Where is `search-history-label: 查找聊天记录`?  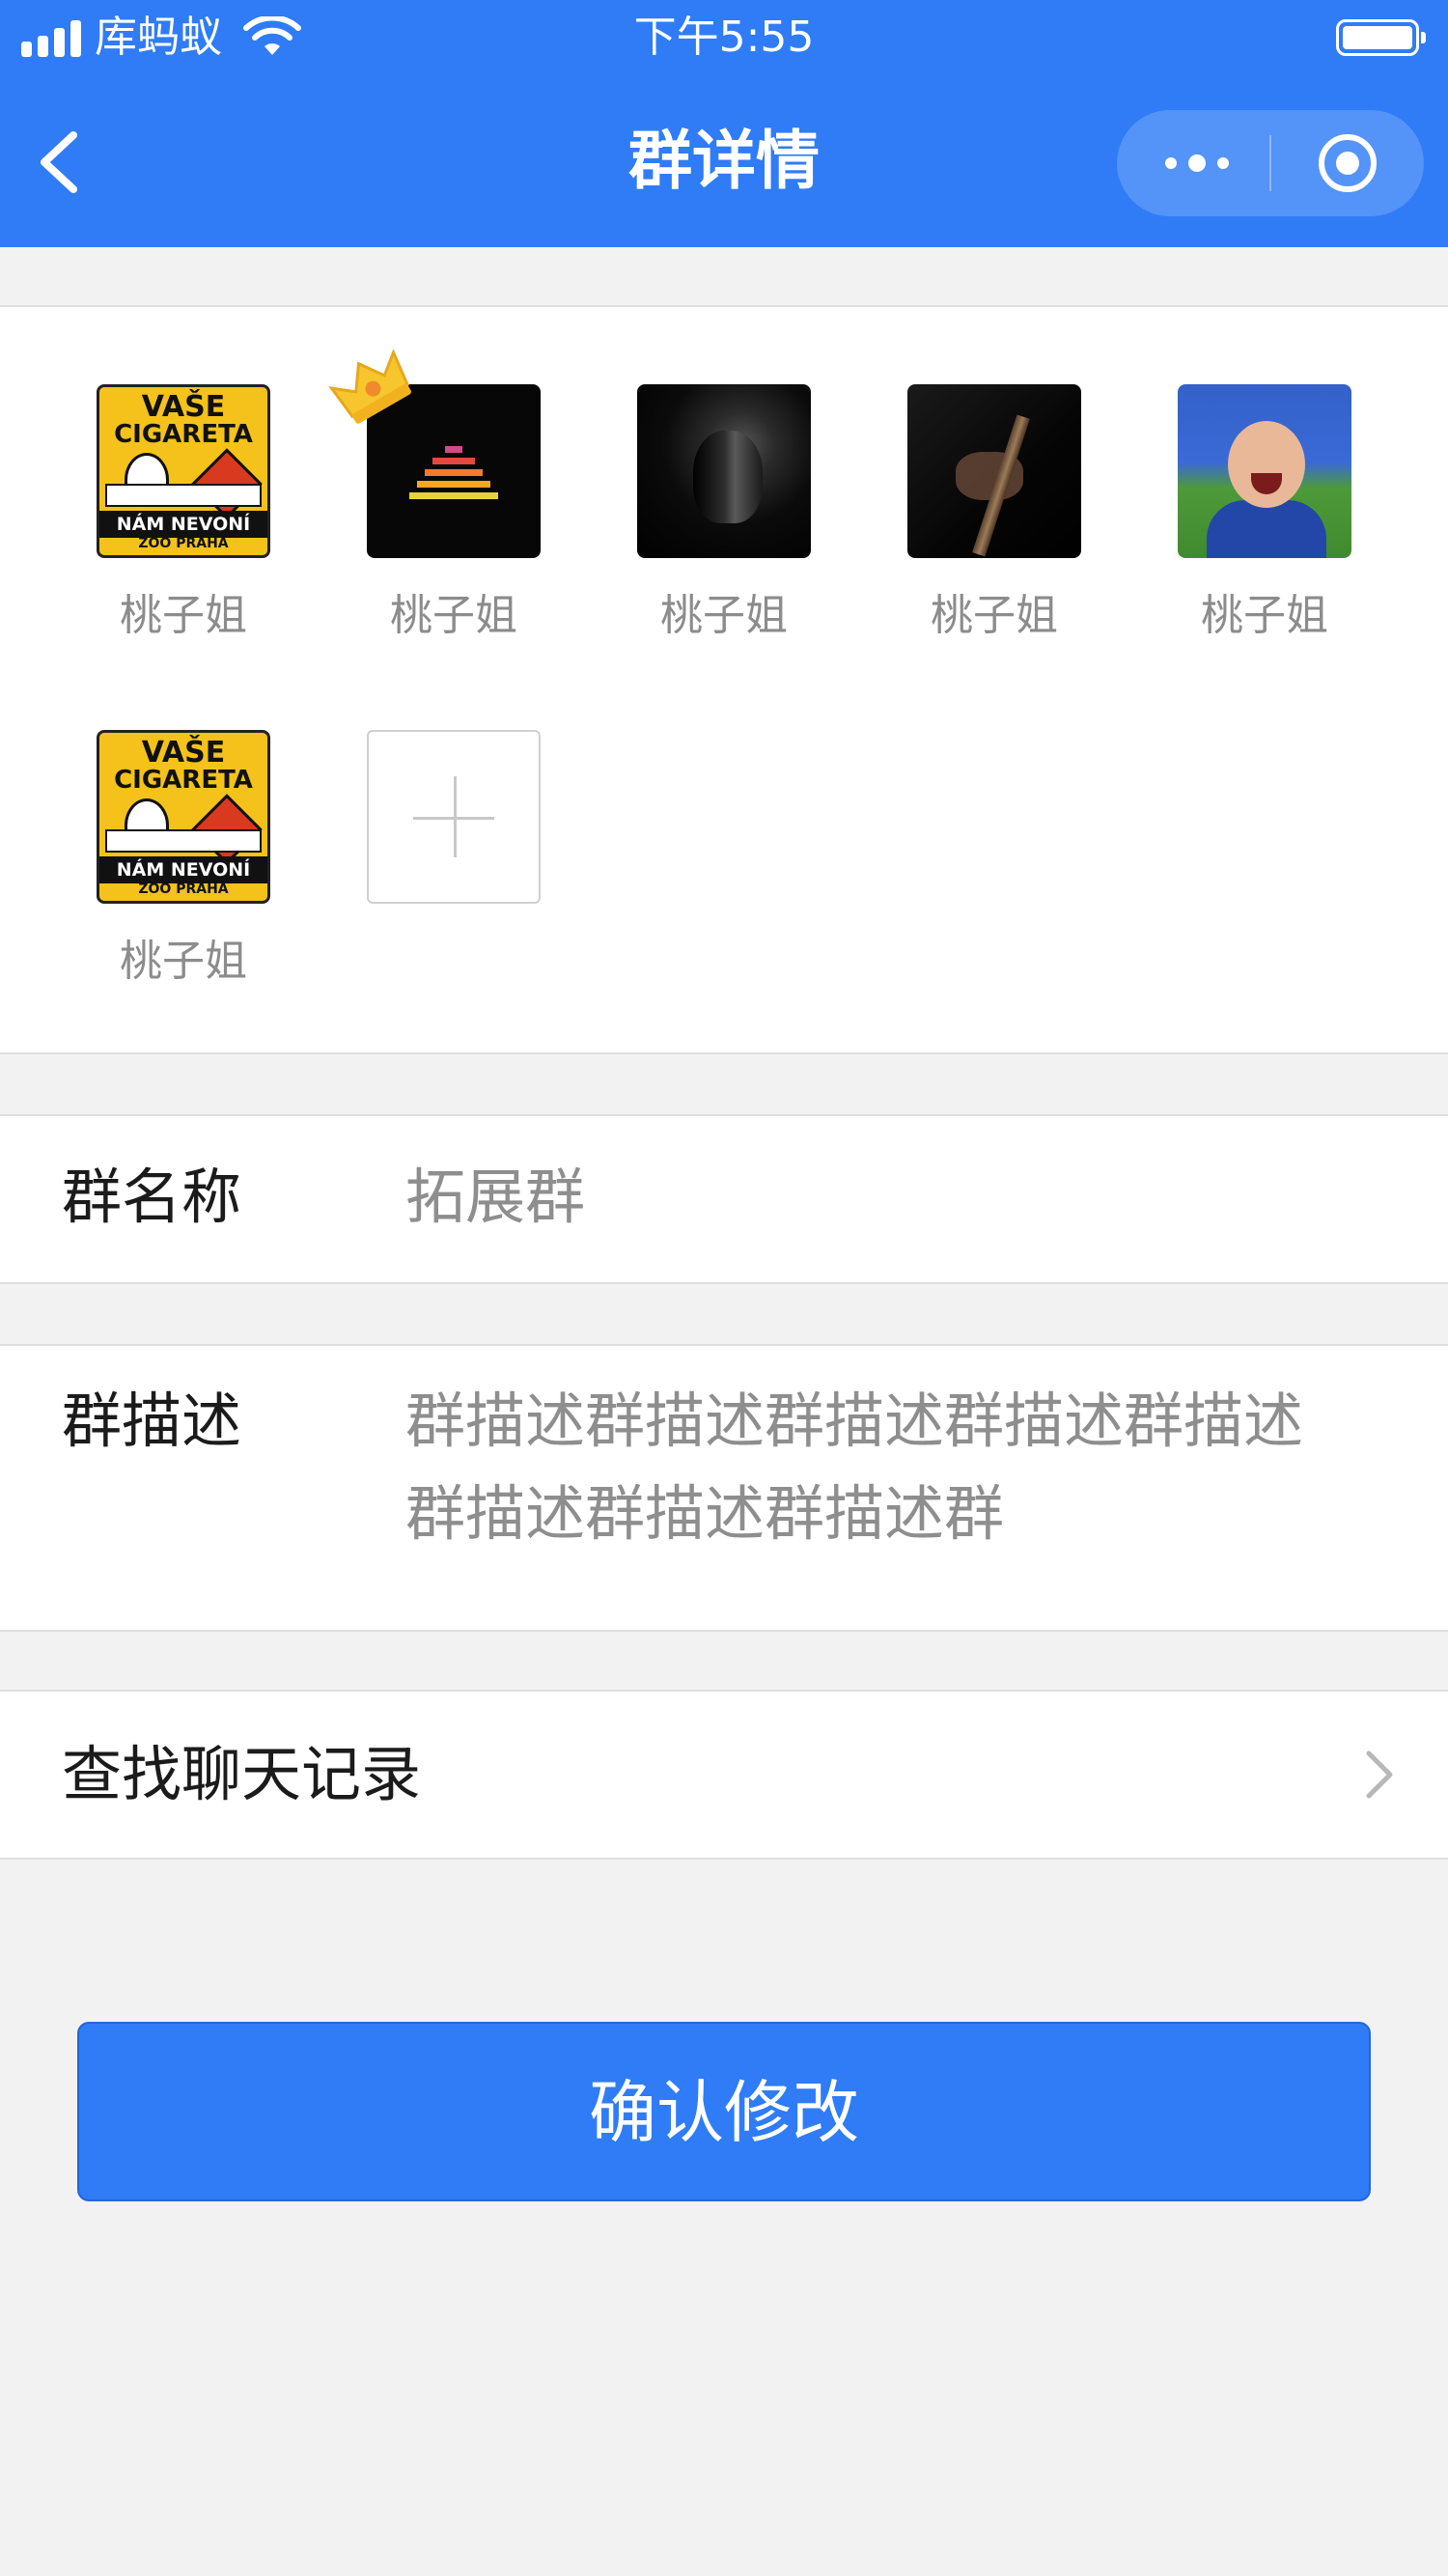
search-history-label: 查找聊天记录 is located at coordinates (242, 1774).